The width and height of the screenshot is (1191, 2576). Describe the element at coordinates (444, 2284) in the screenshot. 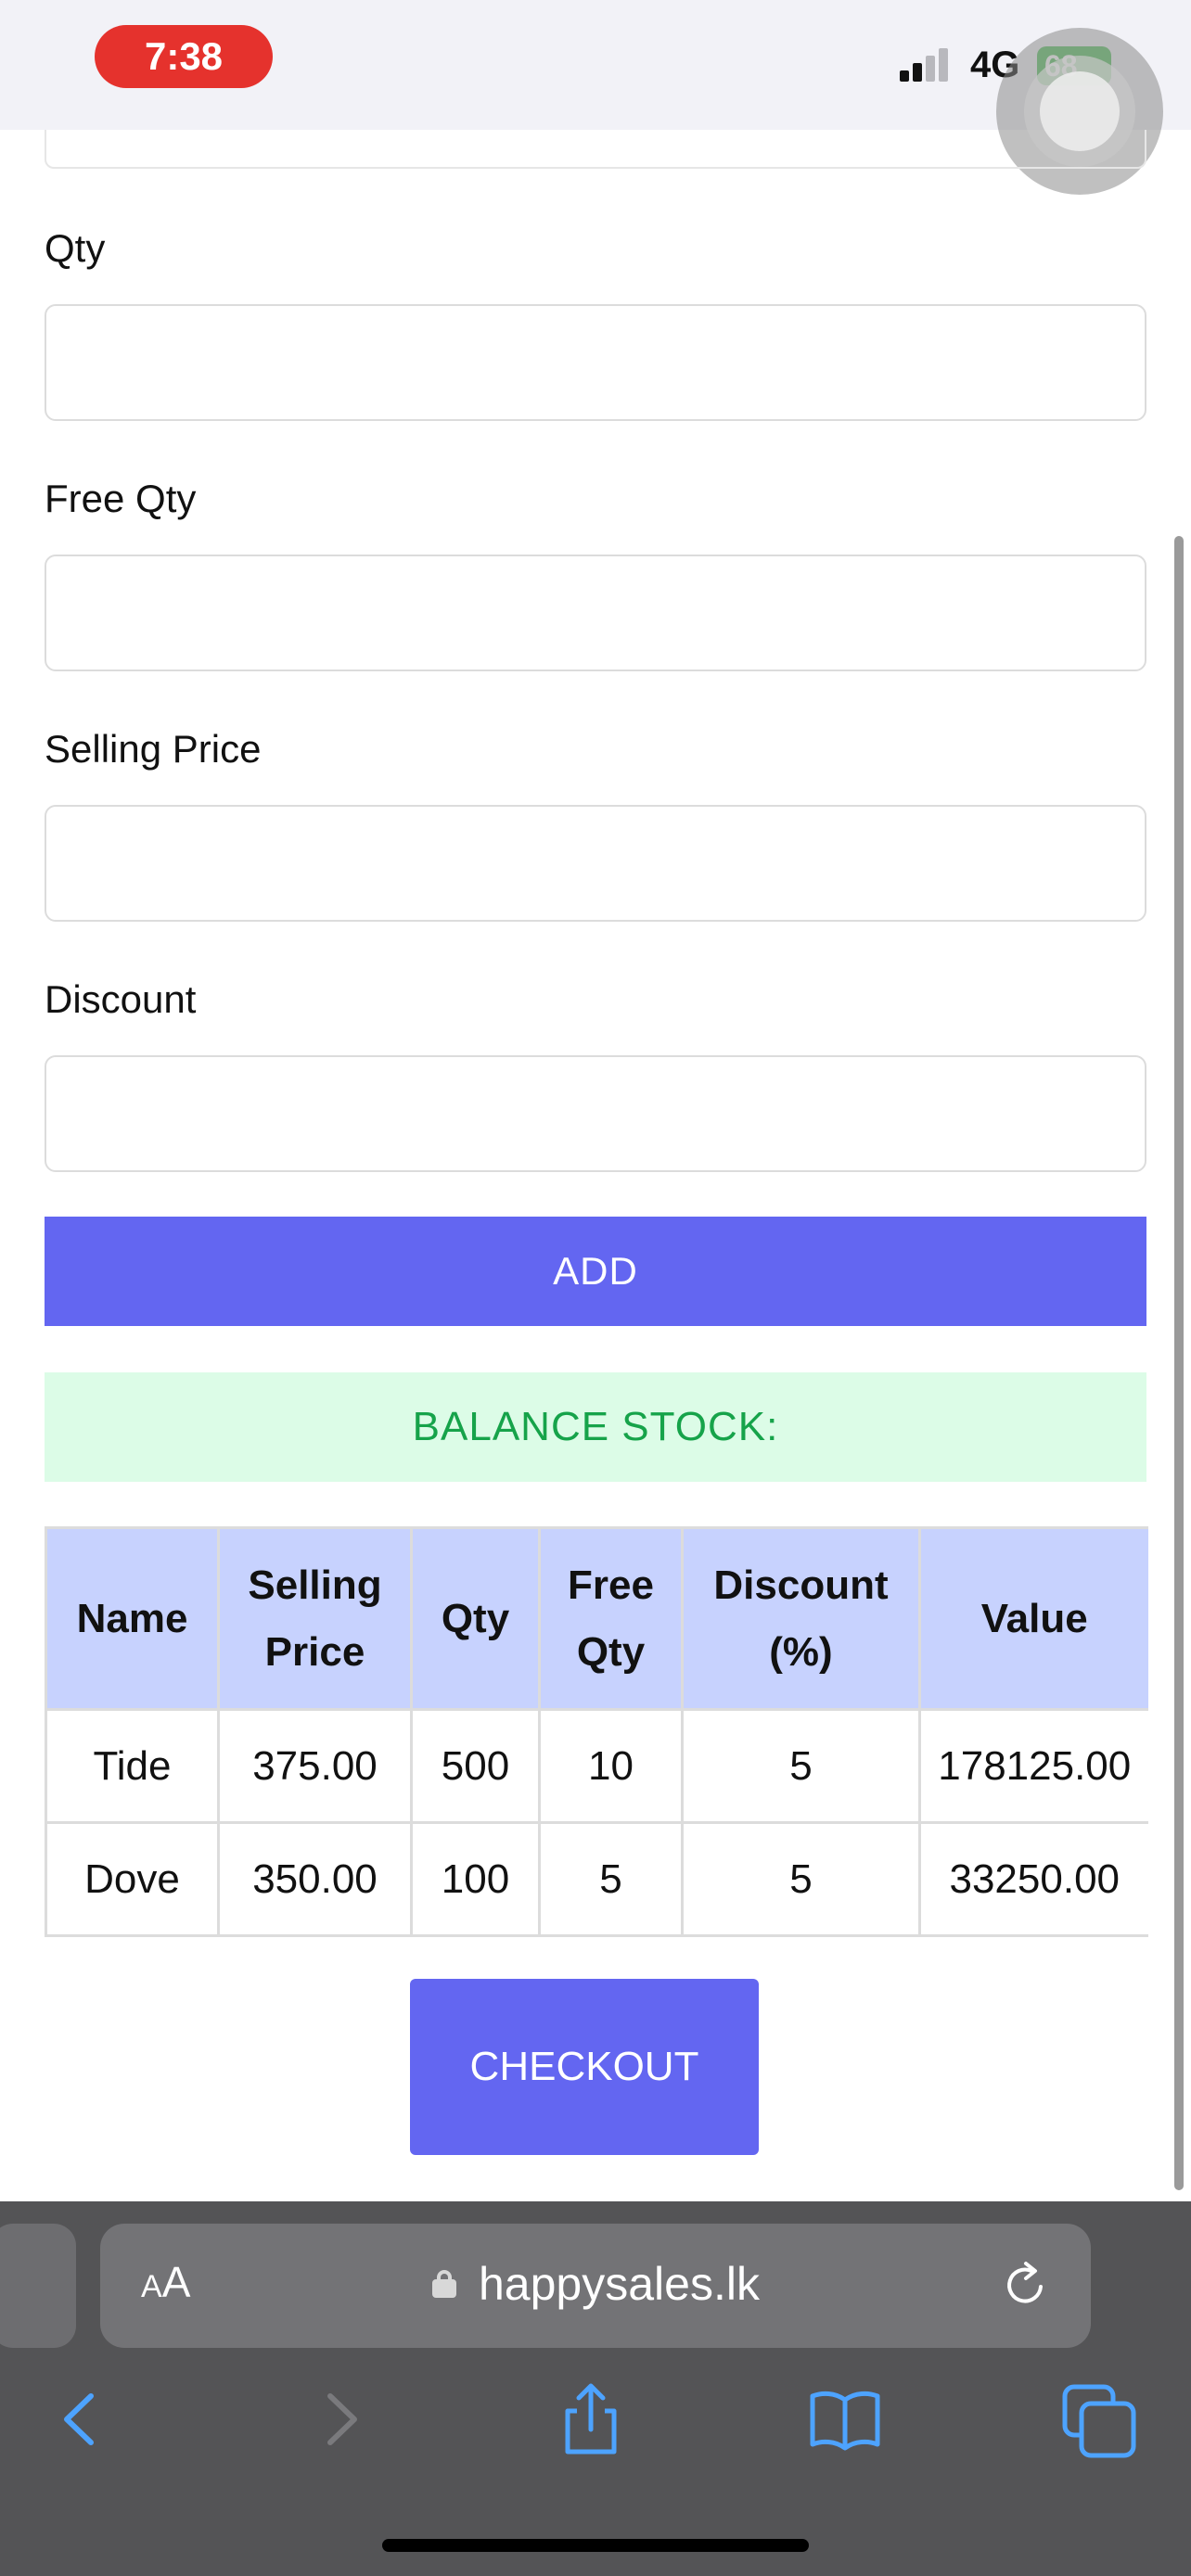

I see `lock-icon` at that location.